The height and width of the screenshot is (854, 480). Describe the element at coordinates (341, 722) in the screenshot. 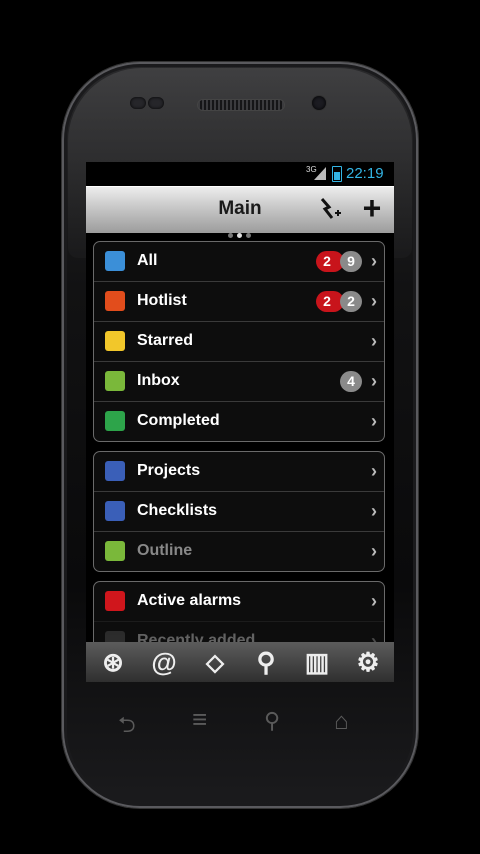

I see `home-nav-icon: ⌂` at that location.